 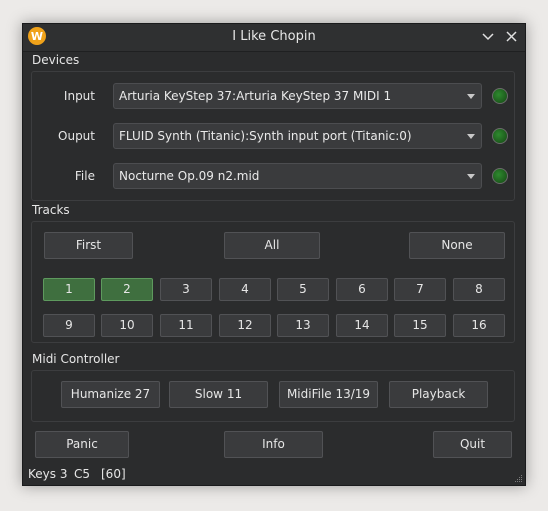 I want to click on midifile-button: MidiFile 13/19, so click(x=328, y=394).